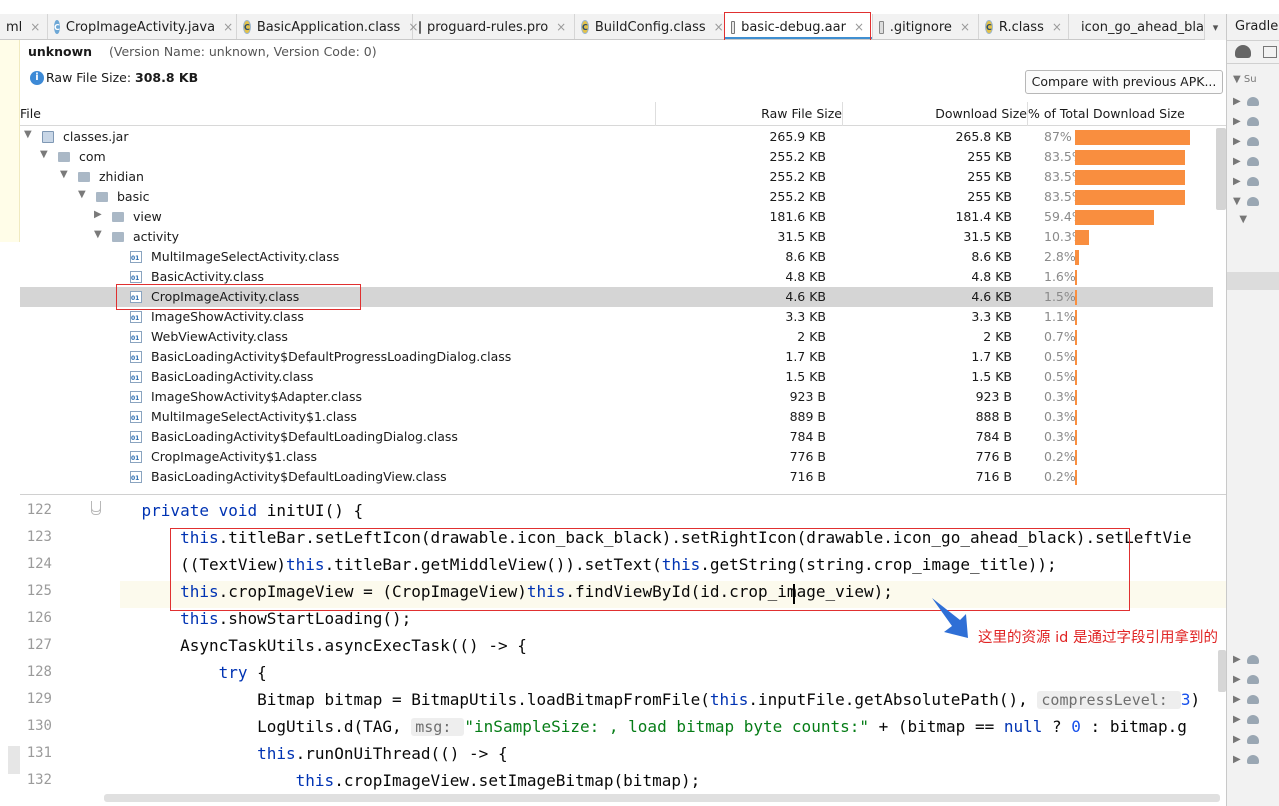 This screenshot has height=806, width=1279. Describe the element at coordinates (185, 672) in the screenshot. I see `code-line: try {` at that location.